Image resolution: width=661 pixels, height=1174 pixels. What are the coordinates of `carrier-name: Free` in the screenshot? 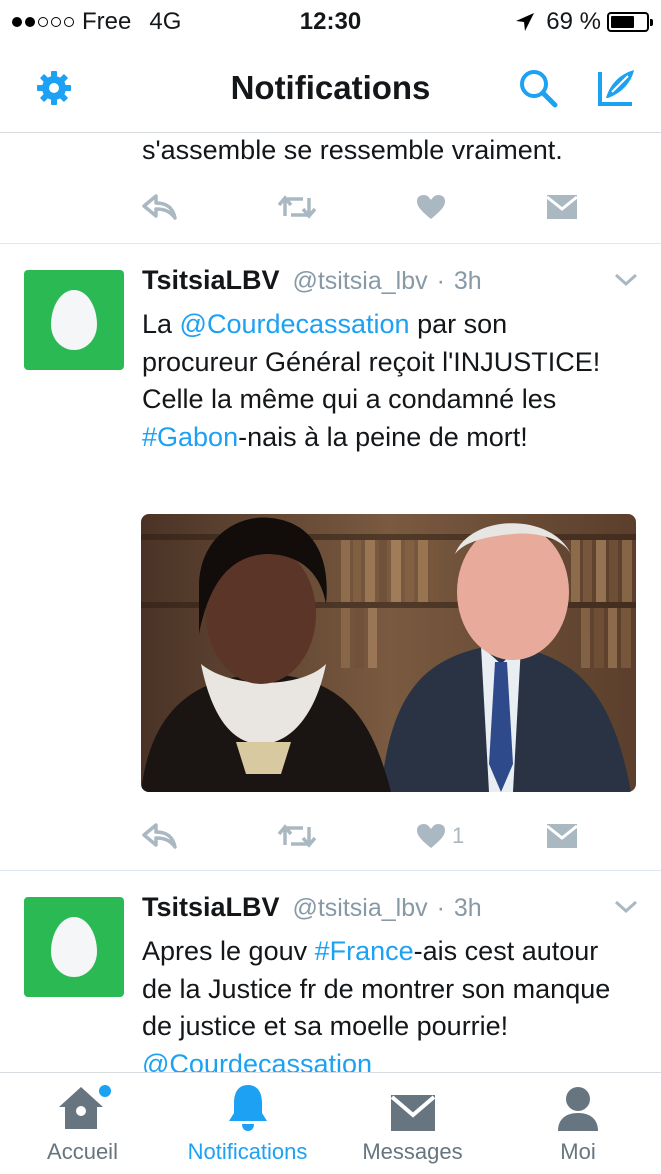 It's located at (107, 21).